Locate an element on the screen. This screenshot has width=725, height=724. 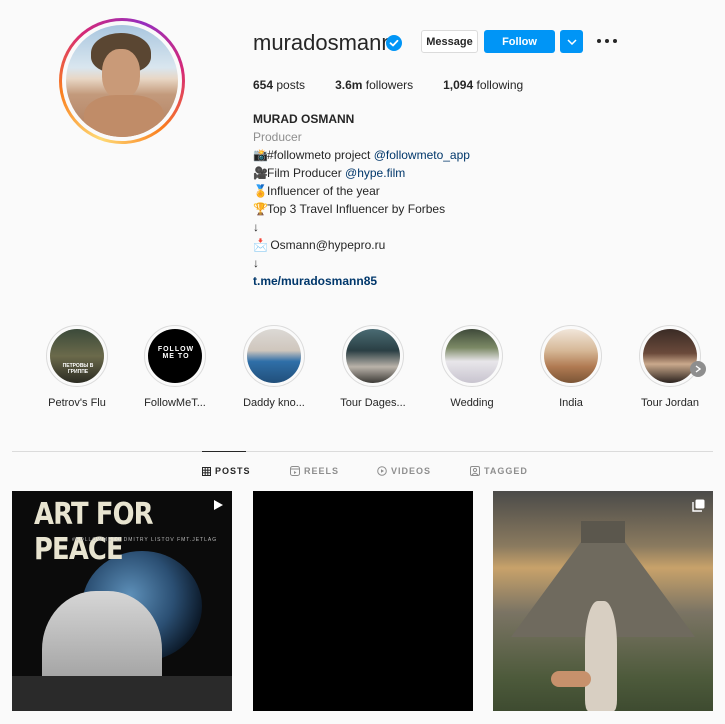
follow-button: Follow is located at coordinates (519, 41).